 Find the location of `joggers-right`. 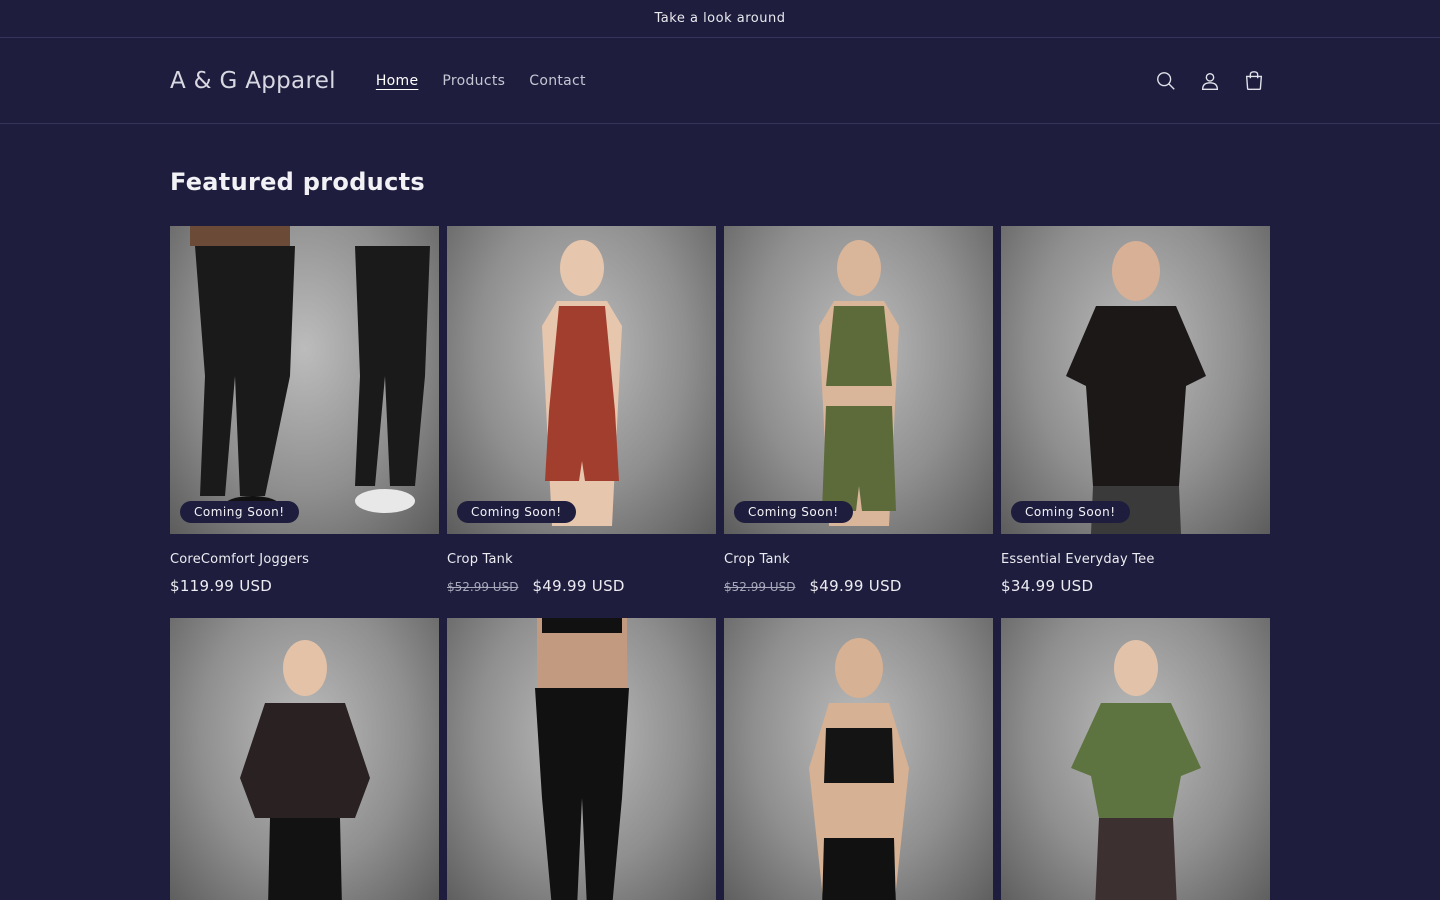

joggers-right is located at coordinates (392, 366).